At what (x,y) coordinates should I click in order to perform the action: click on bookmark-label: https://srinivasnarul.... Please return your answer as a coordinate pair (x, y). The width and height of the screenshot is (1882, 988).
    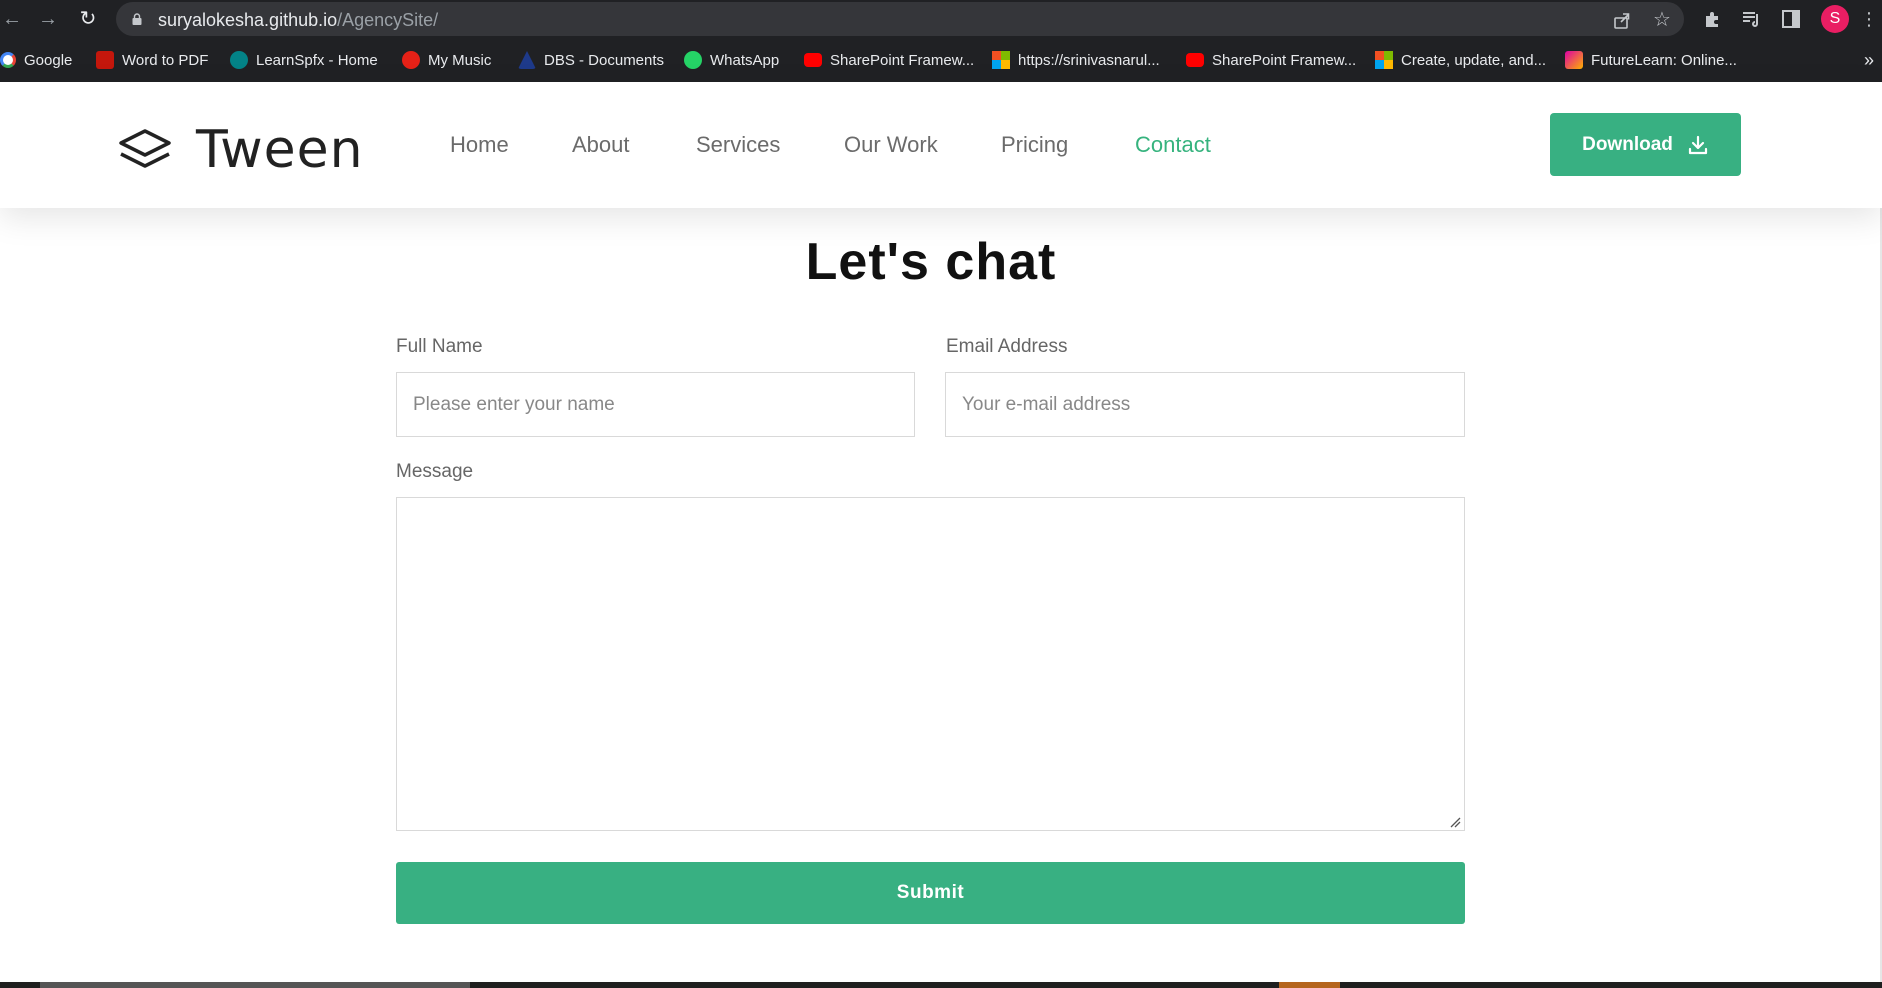
    Looking at the image, I should click on (1089, 60).